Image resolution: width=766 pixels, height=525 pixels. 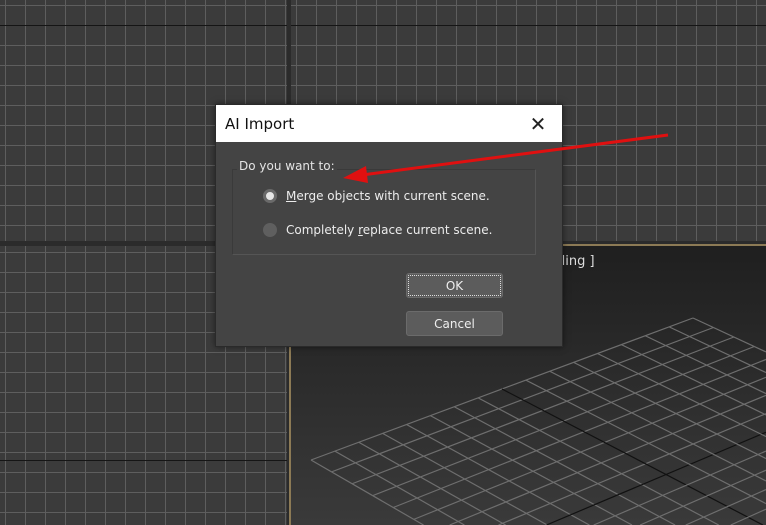 I want to click on radio-merge: Merge objects with current scene., so click(x=376, y=196).